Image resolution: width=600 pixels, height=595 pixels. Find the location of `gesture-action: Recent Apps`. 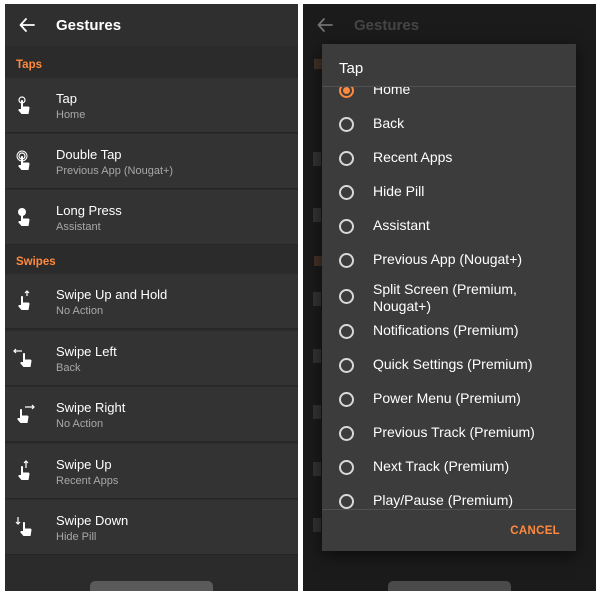

gesture-action: Recent Apps is located at coordinates (87, 481).